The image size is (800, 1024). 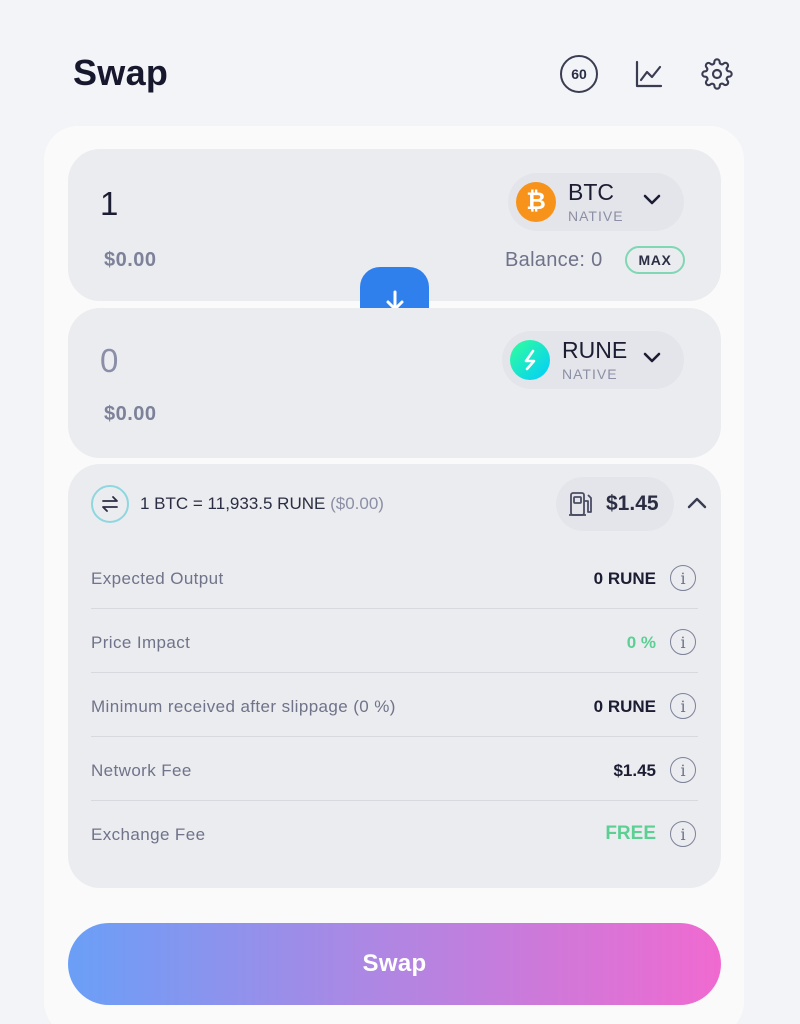 I want to click on btc-icon: ₿, so click(x=536, y=202).